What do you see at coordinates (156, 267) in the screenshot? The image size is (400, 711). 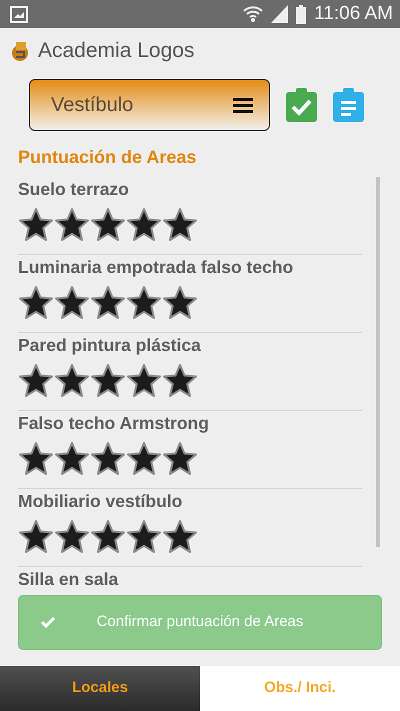 I see `area-name: Luminaria empotrada falso techo` at bounding box center [156, 267].